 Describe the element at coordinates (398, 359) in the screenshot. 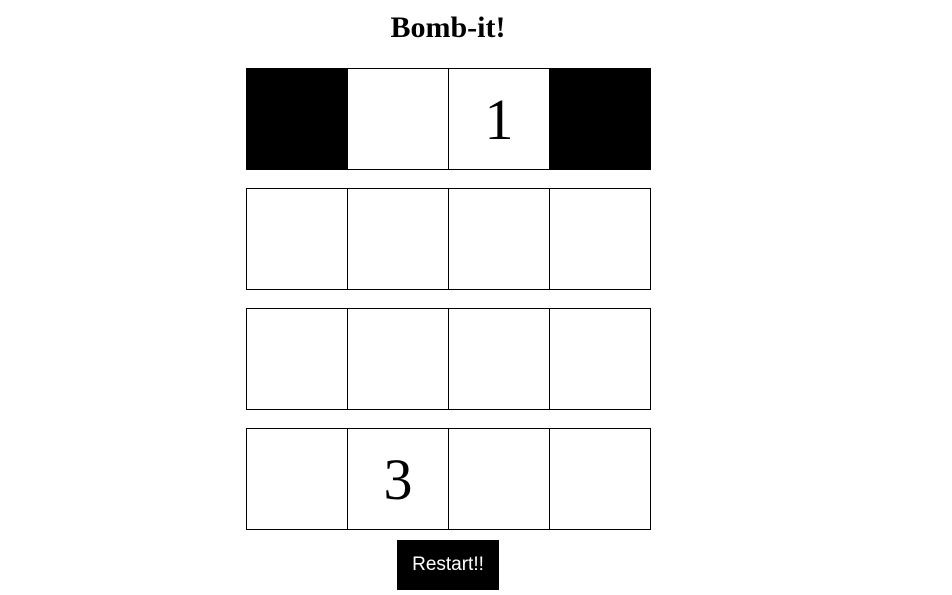

I see `cell-r3-c2` at that location.